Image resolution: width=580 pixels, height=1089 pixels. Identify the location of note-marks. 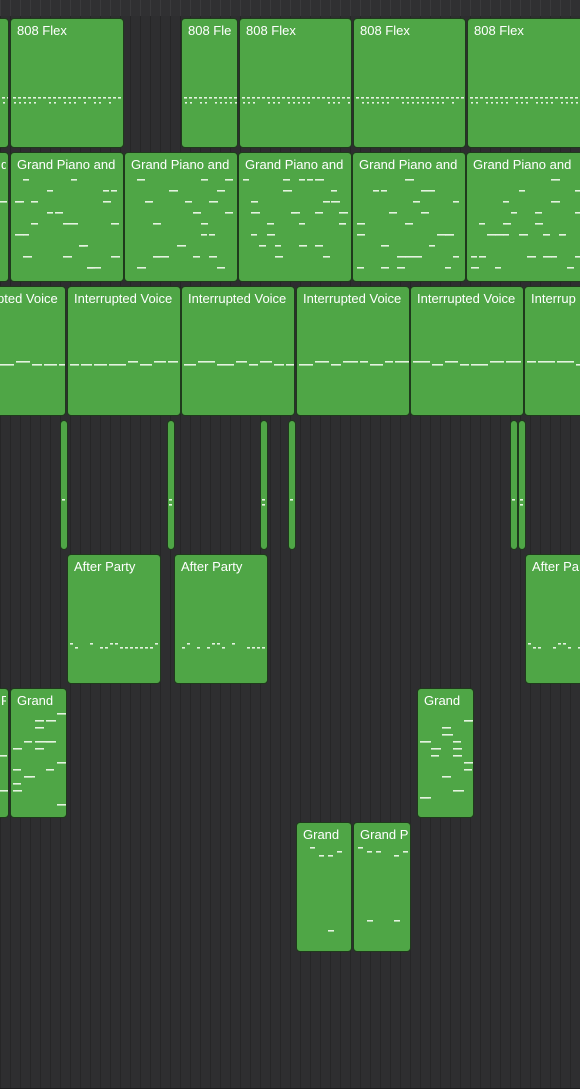
(524, 100).